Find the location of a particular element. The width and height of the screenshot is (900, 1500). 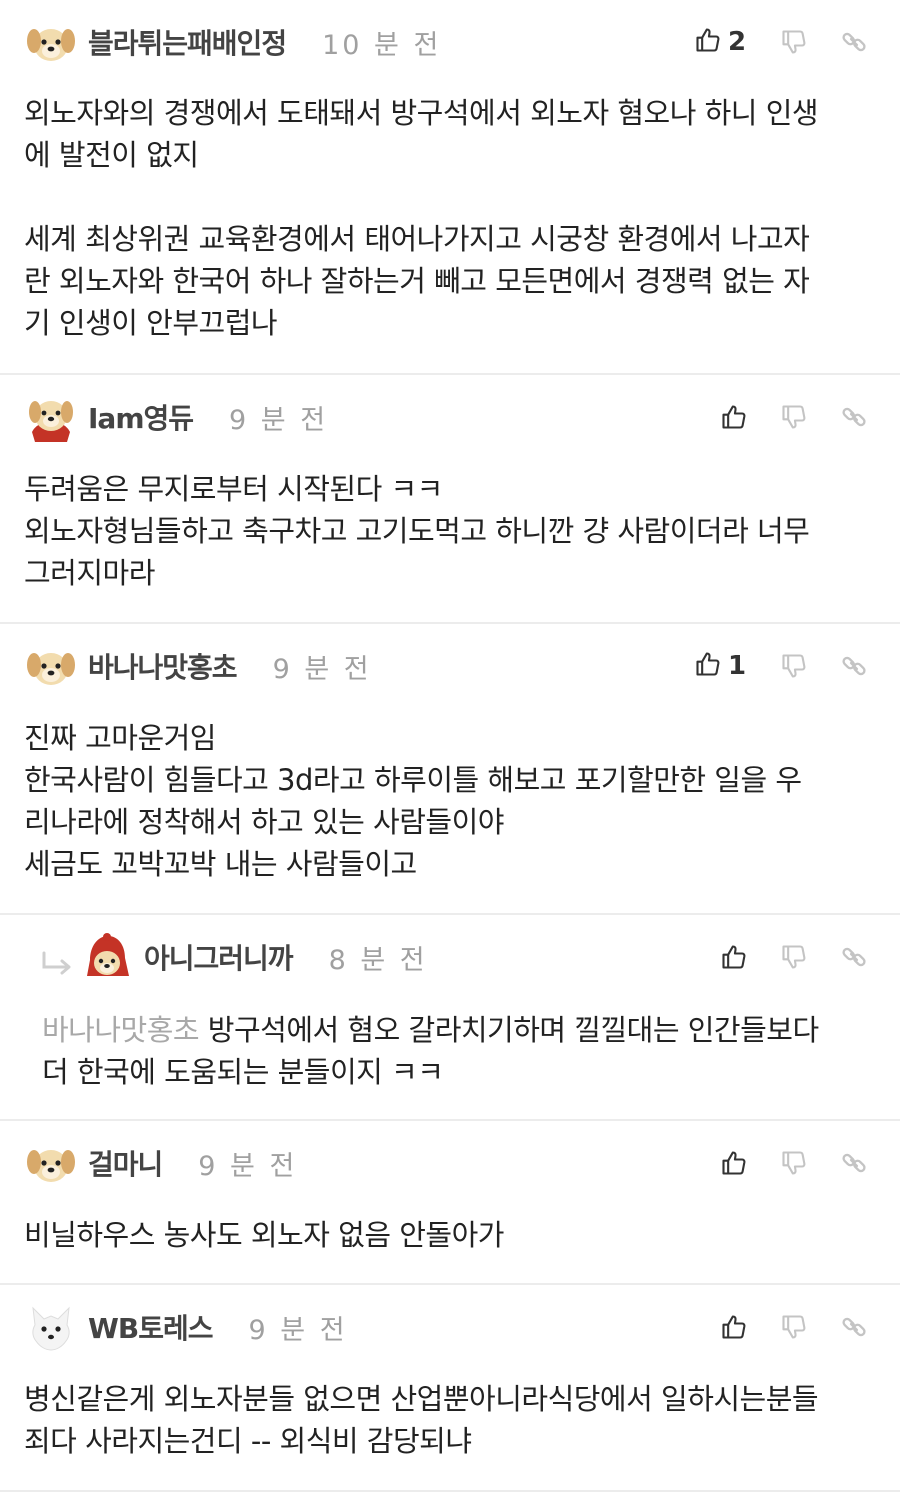

timestamp: 8 분 전 is located at coordinates (378, 960).